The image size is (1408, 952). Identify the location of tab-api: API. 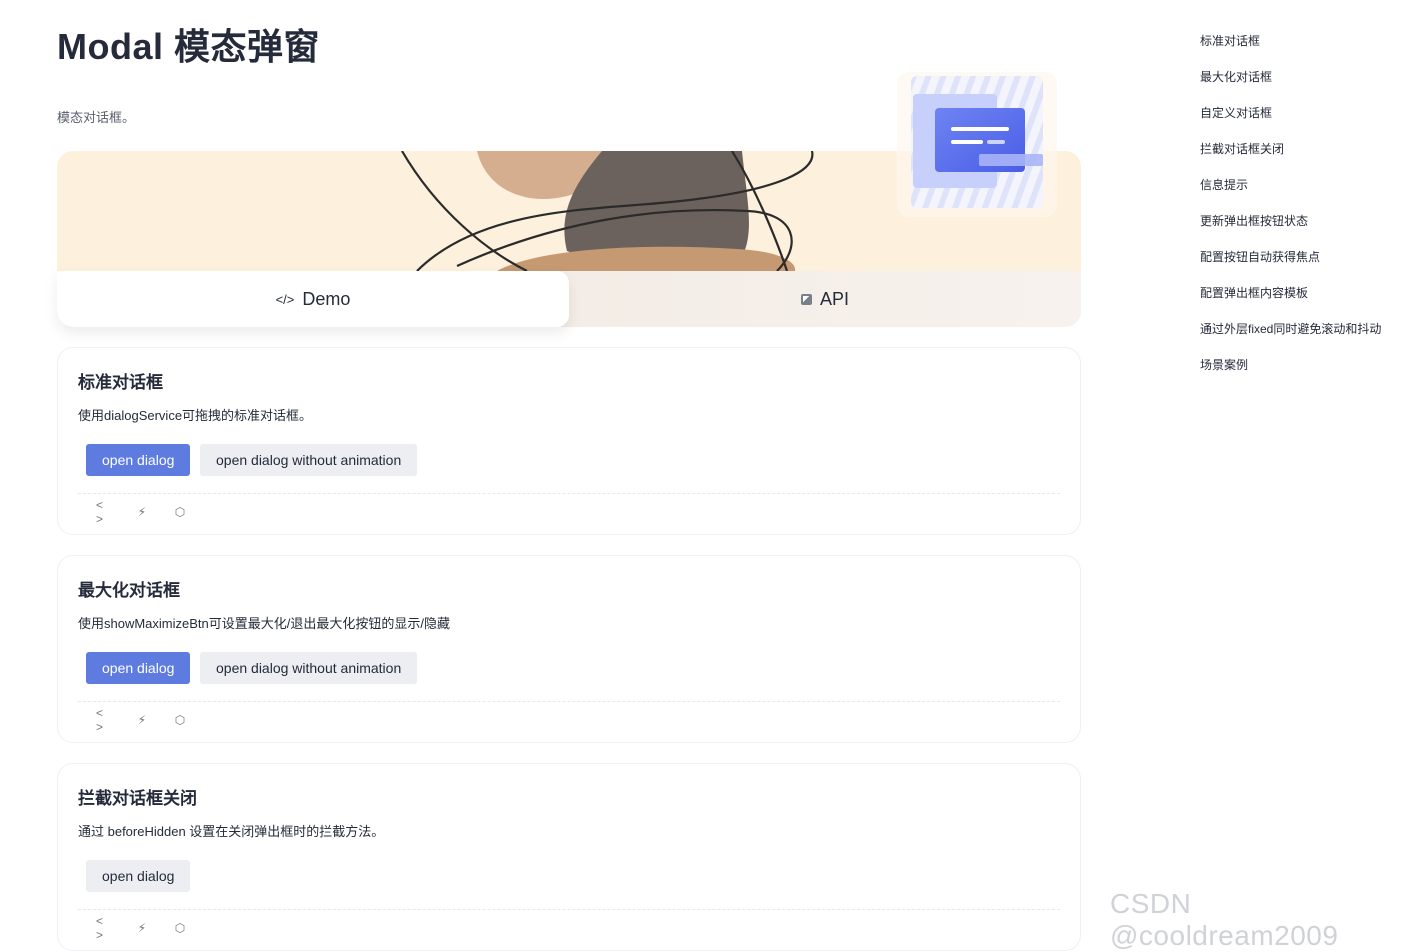
(825, 299).